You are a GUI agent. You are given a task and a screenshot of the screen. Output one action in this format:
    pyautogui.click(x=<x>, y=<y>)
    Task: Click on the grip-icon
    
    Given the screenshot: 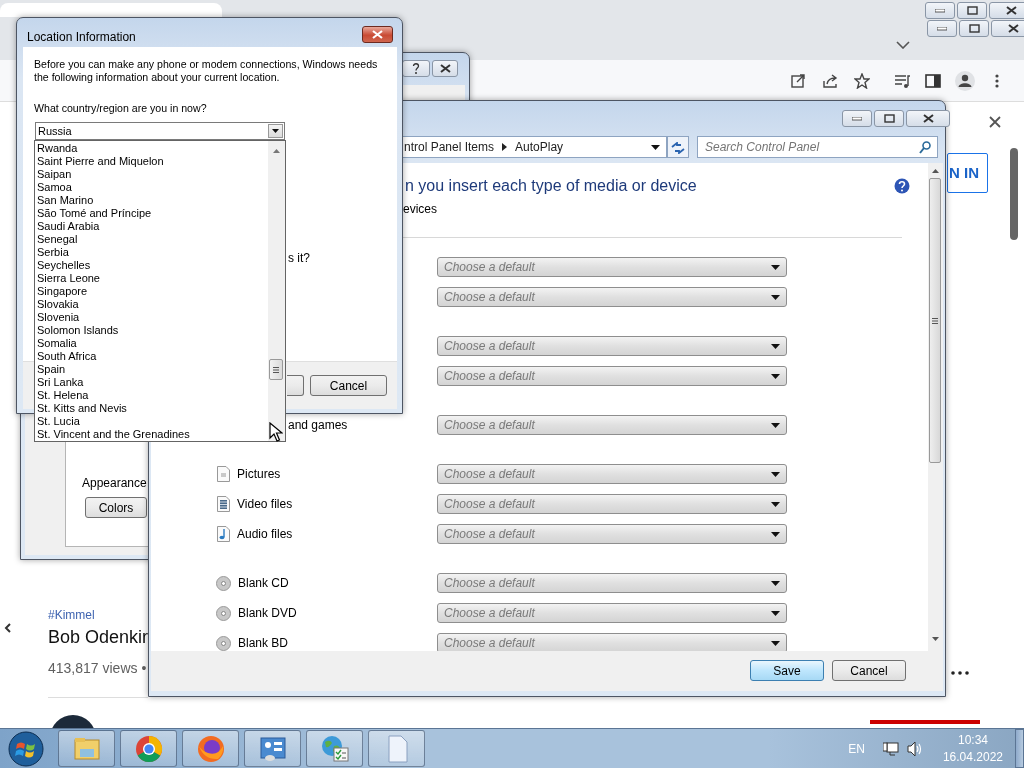 What is the action you would take?
    pyautogui.click(x=935, y=321)
    